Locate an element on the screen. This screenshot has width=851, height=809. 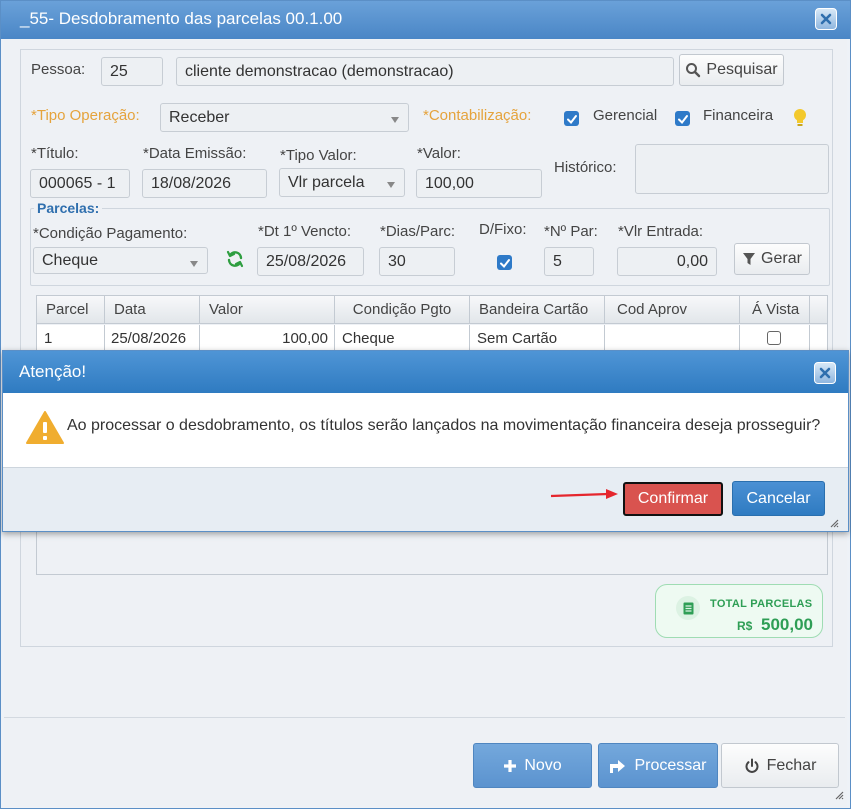
novo-button: Novo is located at coordinates (532, 765).